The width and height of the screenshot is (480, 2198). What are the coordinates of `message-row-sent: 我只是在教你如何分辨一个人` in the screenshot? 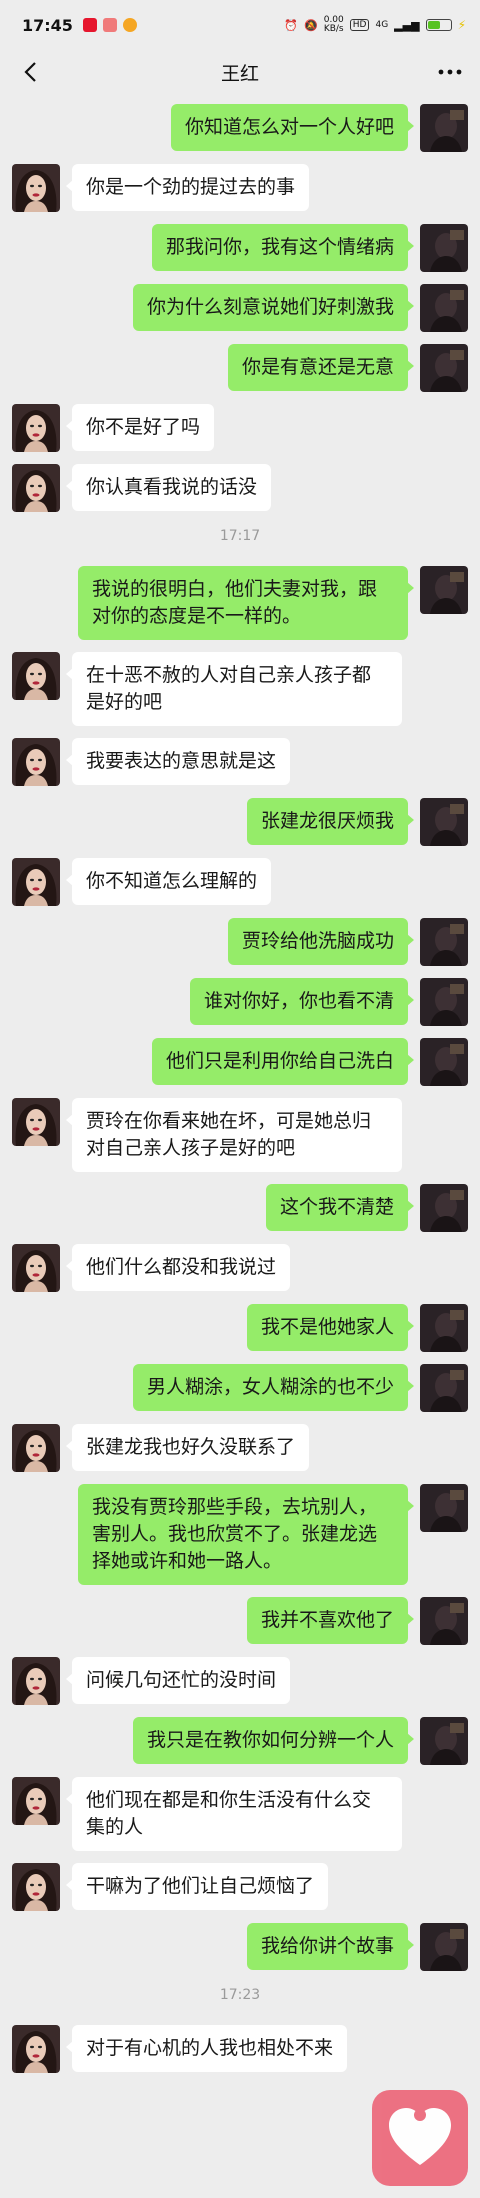 It's located at (240, 1741).